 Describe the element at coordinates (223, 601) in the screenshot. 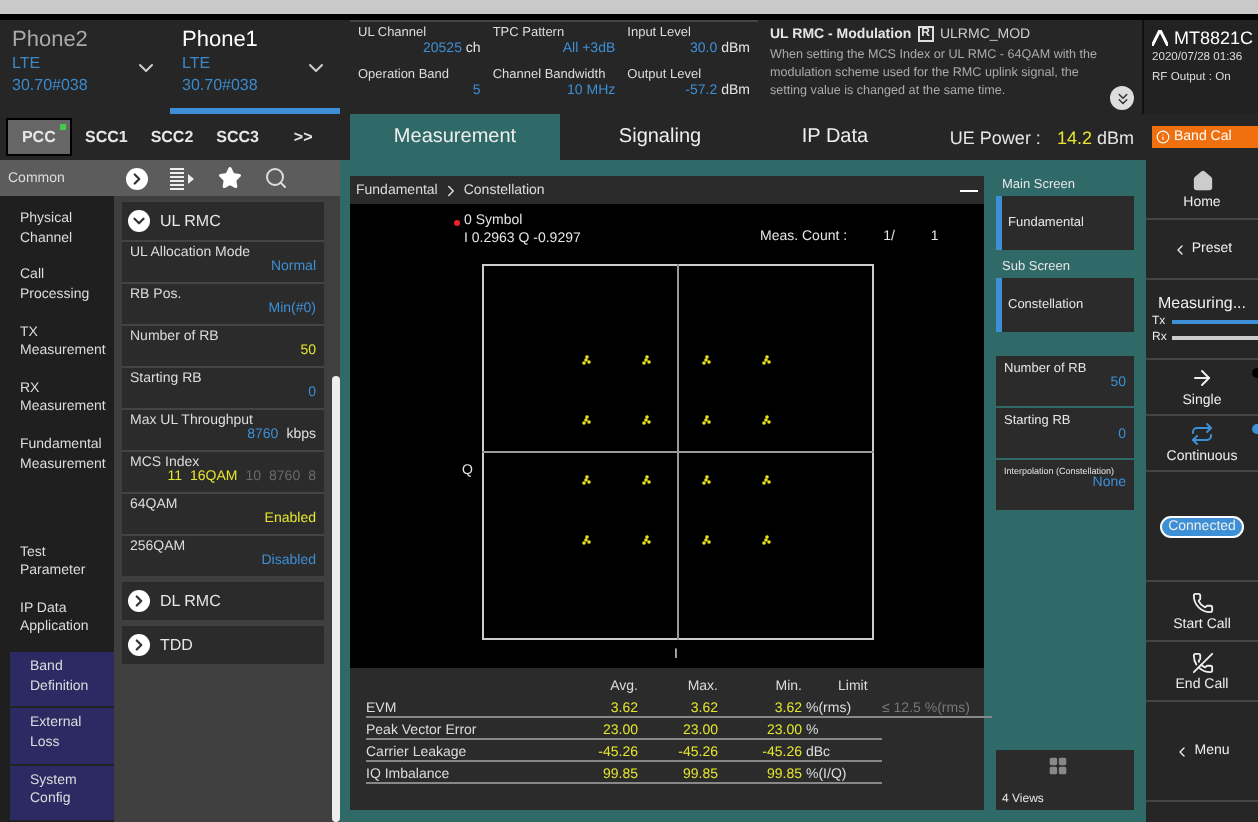

I see `section-header: DL RMC` at that location.